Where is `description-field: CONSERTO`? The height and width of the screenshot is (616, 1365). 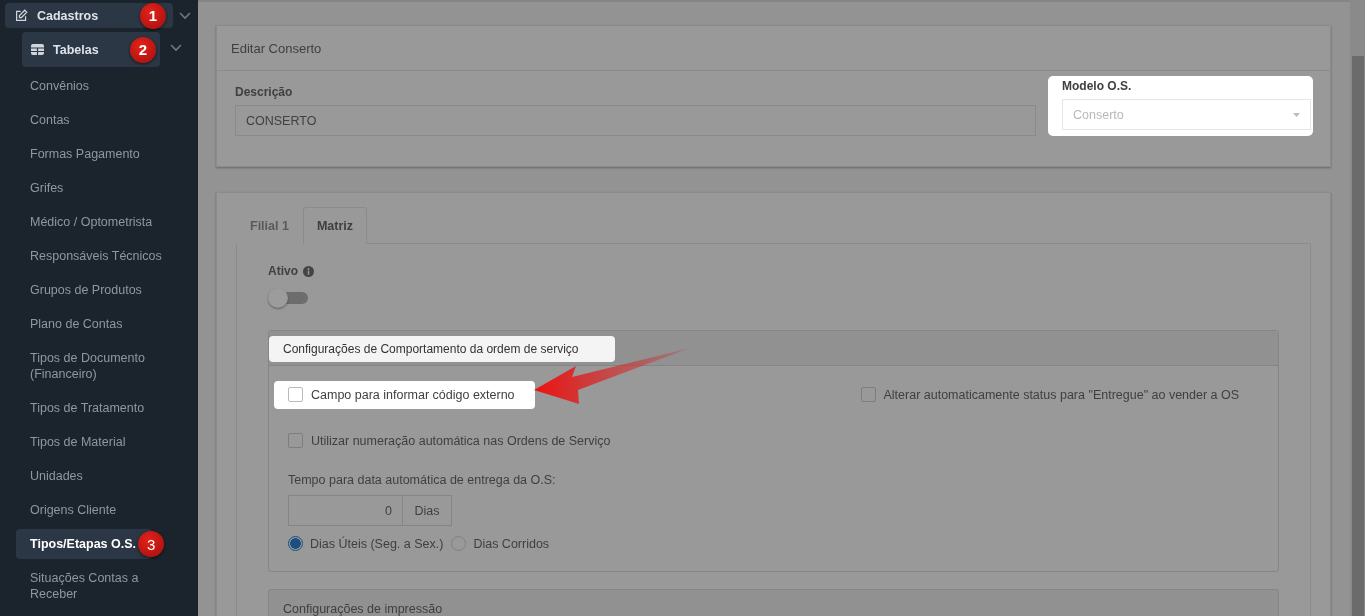 description-field: CONSERTO is located at coordinates (635, 120).